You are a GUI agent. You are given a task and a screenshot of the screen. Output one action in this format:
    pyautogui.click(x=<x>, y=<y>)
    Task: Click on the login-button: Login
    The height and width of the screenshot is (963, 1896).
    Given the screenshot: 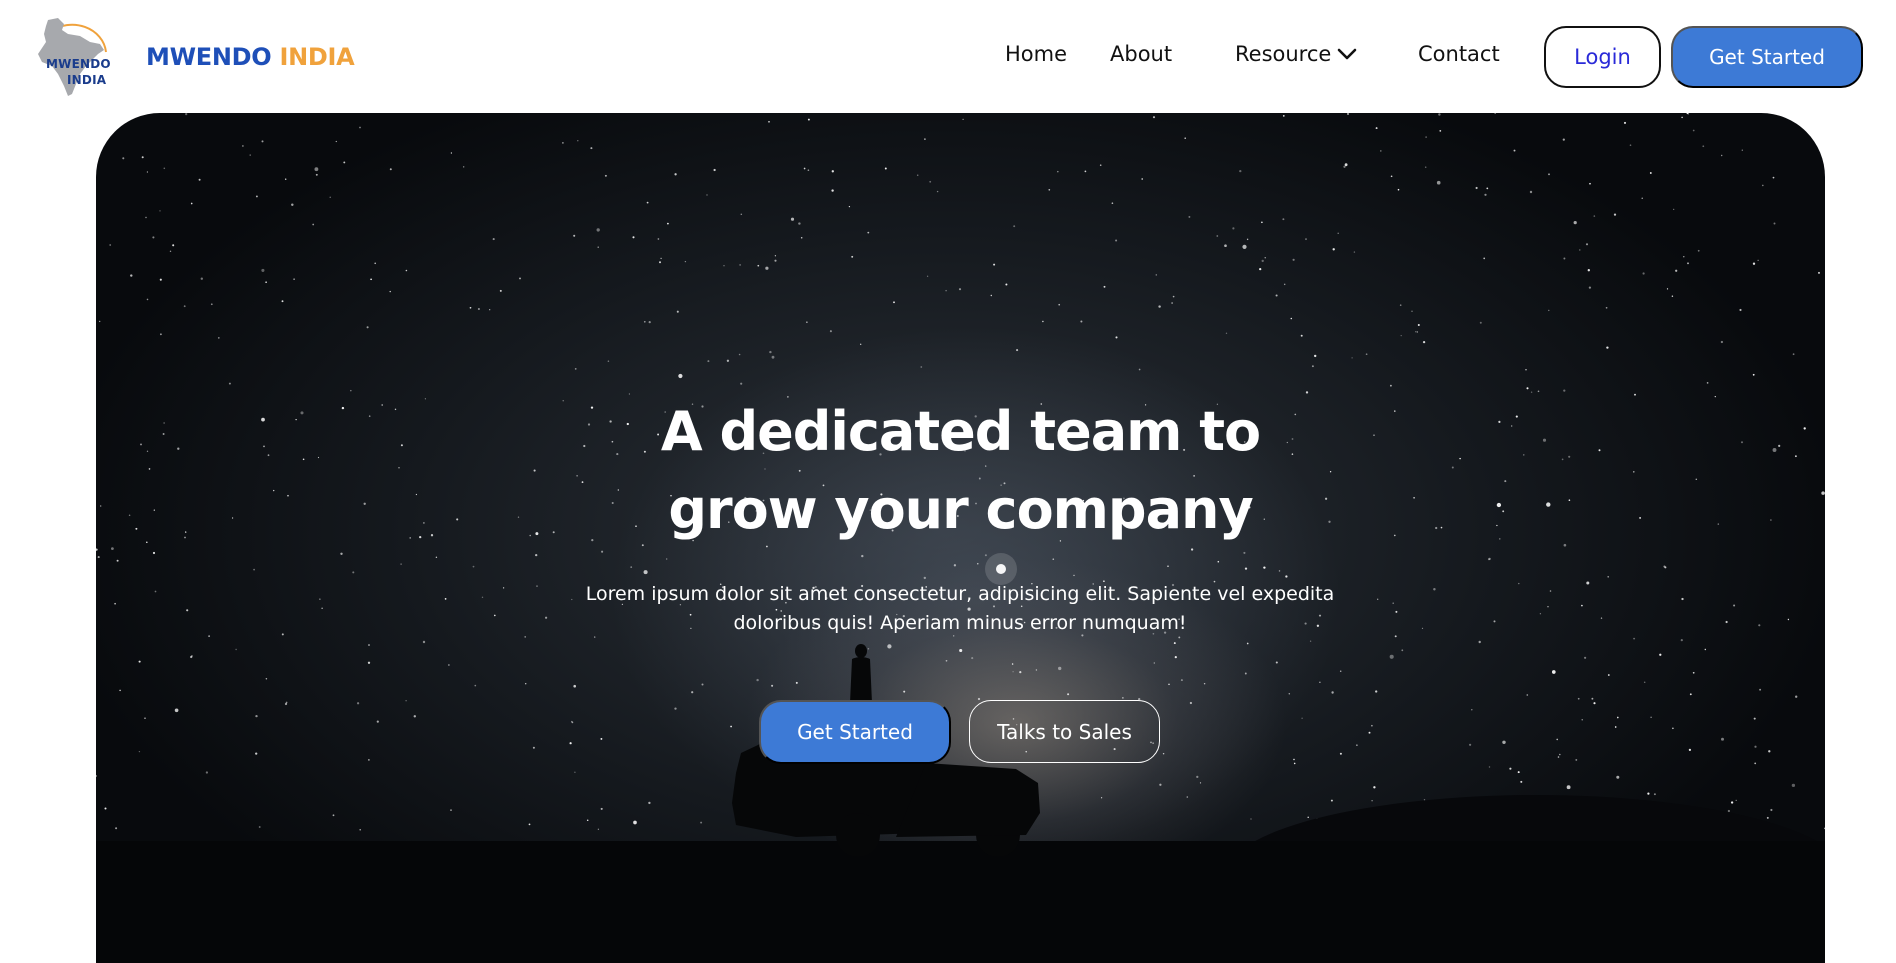 What is the action you would take?
    pyautogui.click(x=1602, y=57)
    